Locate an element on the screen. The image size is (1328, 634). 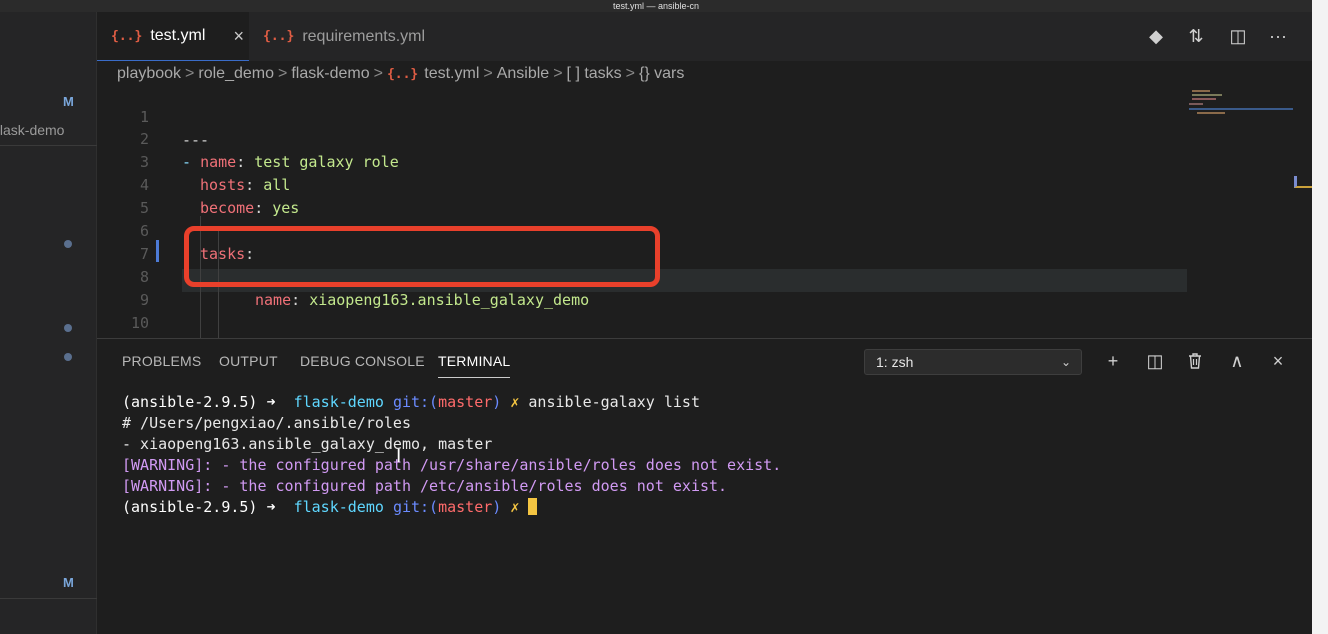
code-line: 10 http_port: 8080 is located at coordinates (260, 334).